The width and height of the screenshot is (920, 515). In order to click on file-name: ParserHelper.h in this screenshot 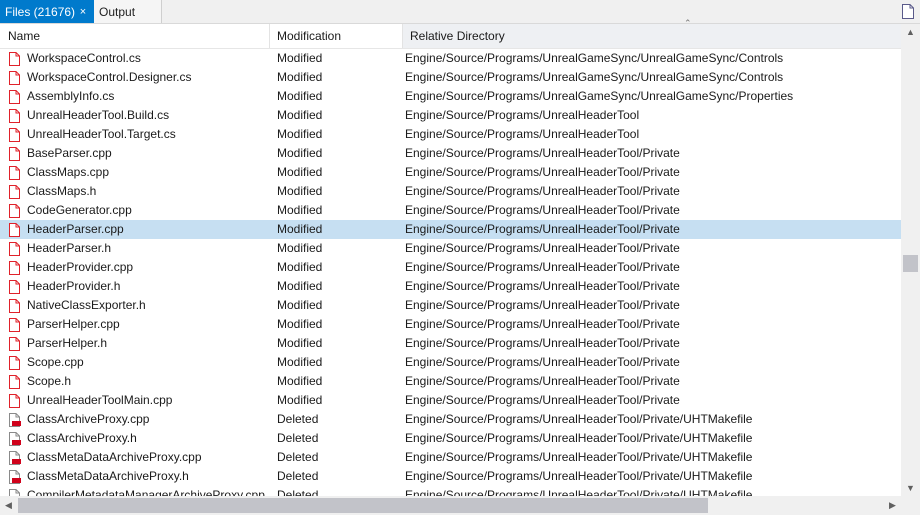, I will do `click(67, 343)`.